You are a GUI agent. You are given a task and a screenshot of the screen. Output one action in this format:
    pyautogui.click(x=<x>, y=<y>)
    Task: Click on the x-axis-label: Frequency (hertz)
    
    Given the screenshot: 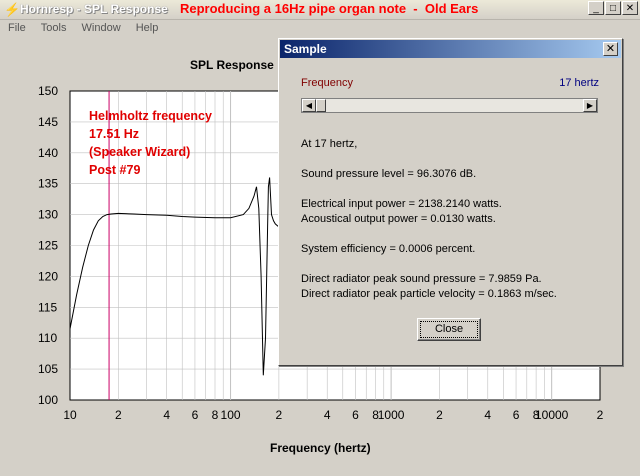 What is the action you would take?
    pyautogui.click(x=320, y=448)
    